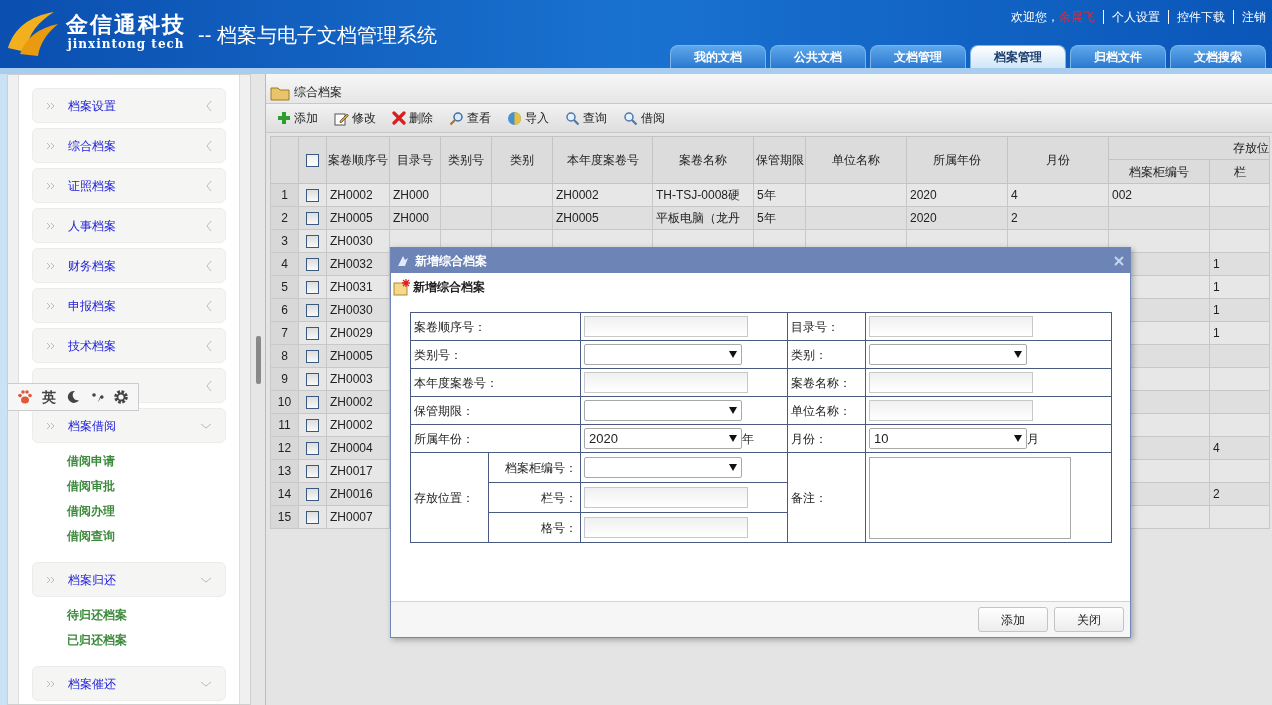  What do you see at coordinates (284, 379) in the screenshot?
I see `row-number: 9` at bounding box center [284, 379].